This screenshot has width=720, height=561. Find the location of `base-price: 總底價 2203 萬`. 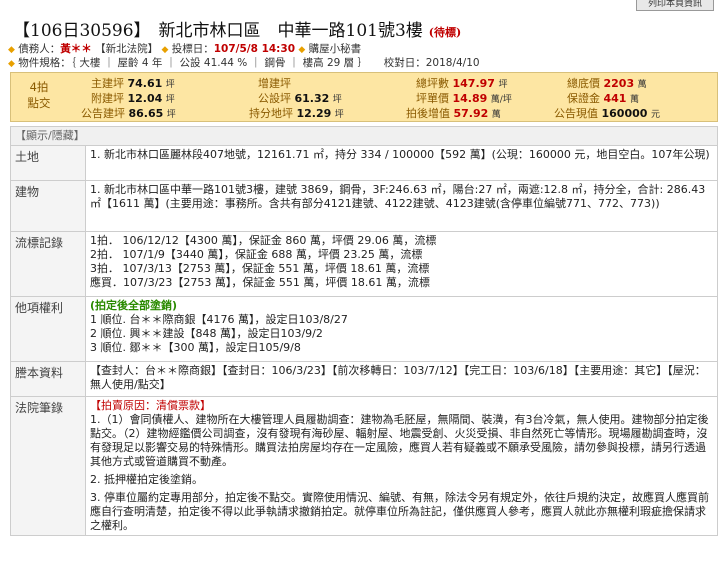

base-price: 總底價 2203 萬 is located at coordinates (607, 83).